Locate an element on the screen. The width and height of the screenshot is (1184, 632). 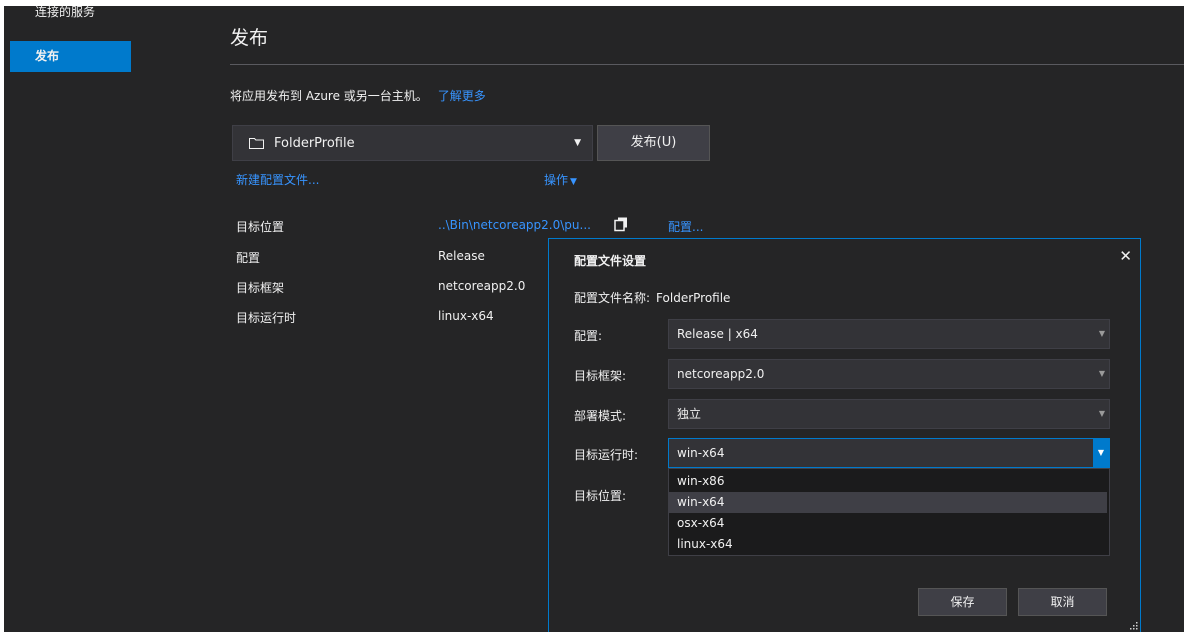
runtime-dropdown-list: win-x86 win-x64 osx-x64 linux-x64 is located at coordinates (889, 512).